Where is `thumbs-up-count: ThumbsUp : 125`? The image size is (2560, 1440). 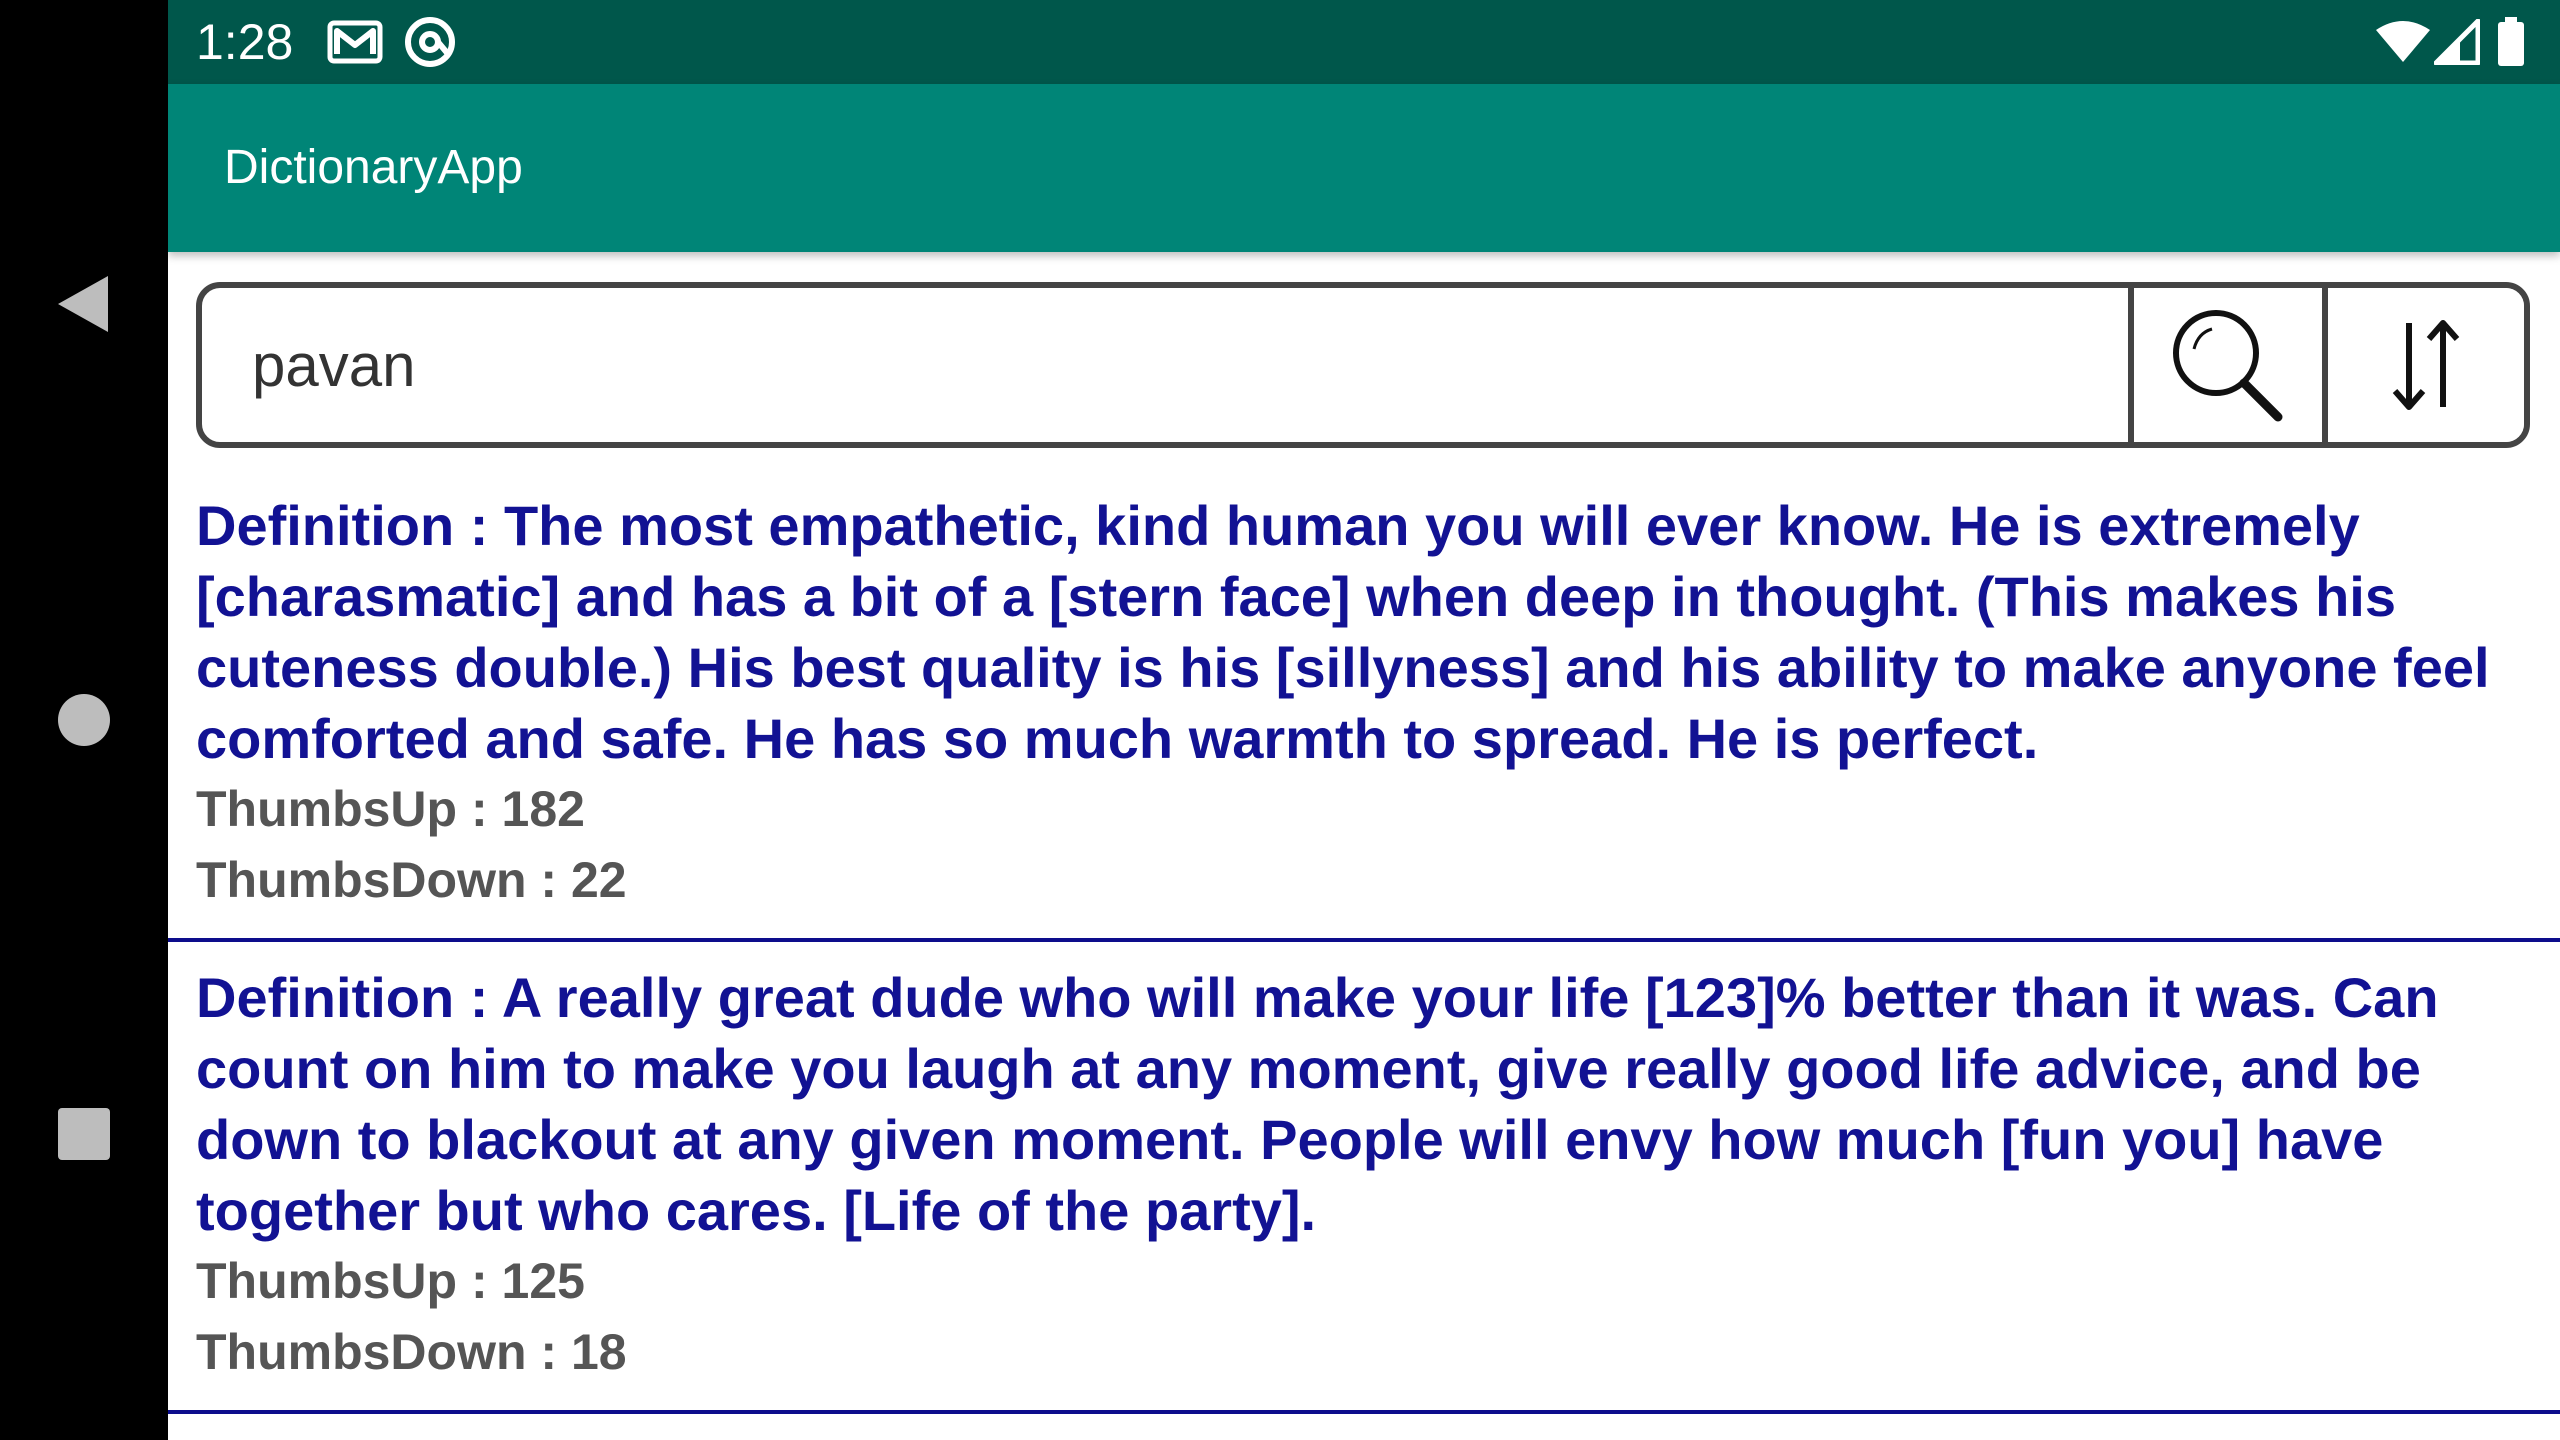 thumbs-up-count: ThumbsUp : 125 is located at coordinates (390, 1281).